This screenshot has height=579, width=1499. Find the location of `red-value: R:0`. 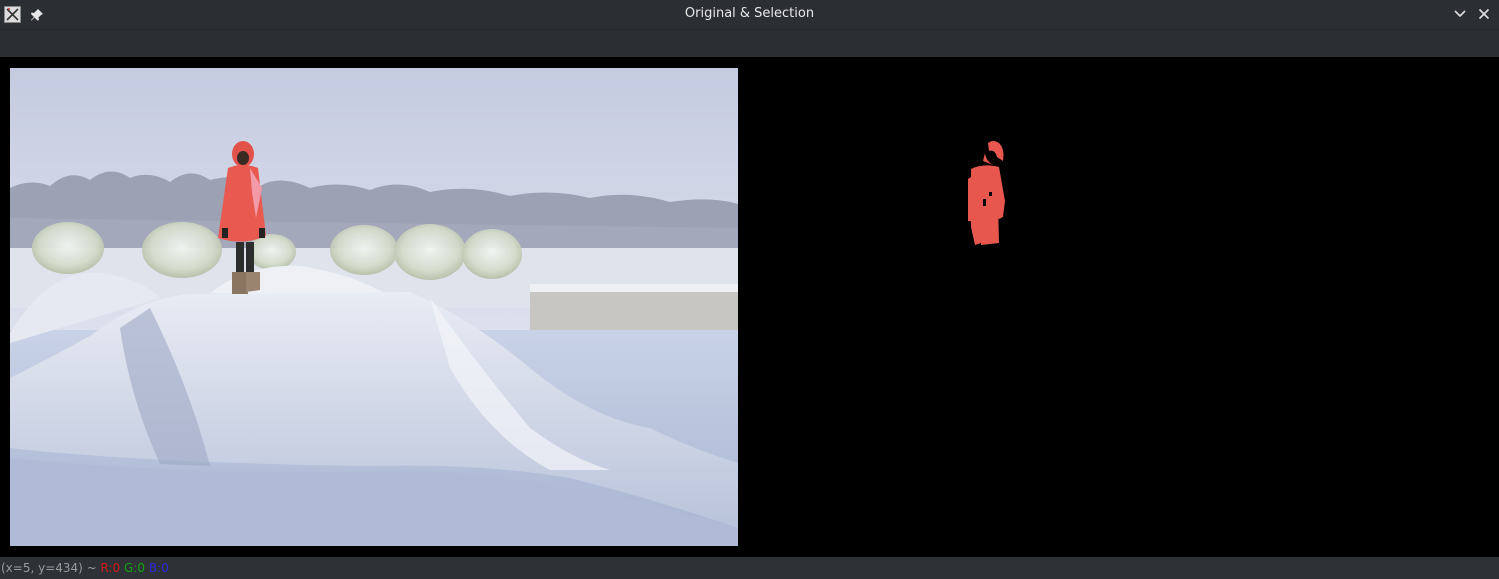

red-value: R:0 is located at coordinates (110, 568).